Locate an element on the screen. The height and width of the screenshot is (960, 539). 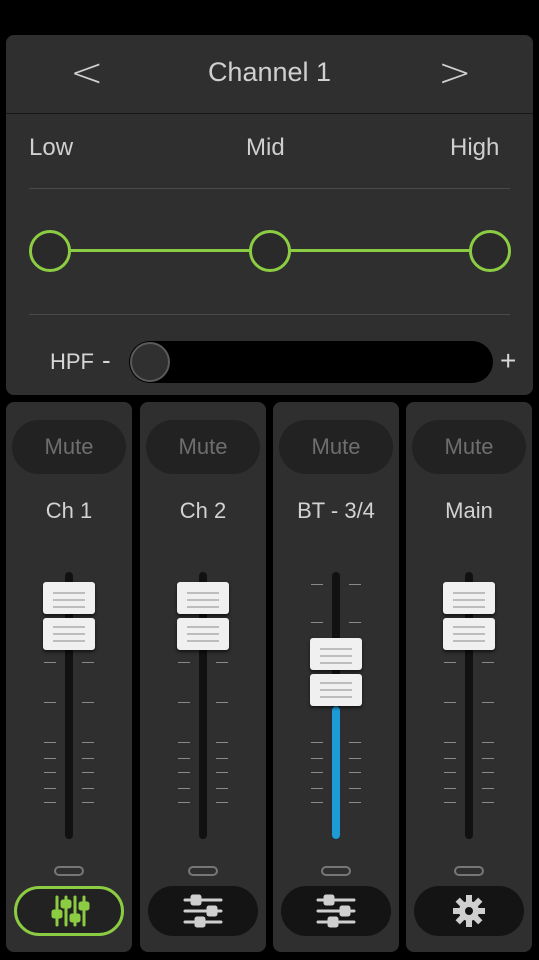
hpf-minus: - is located at coordinates (106, 360).